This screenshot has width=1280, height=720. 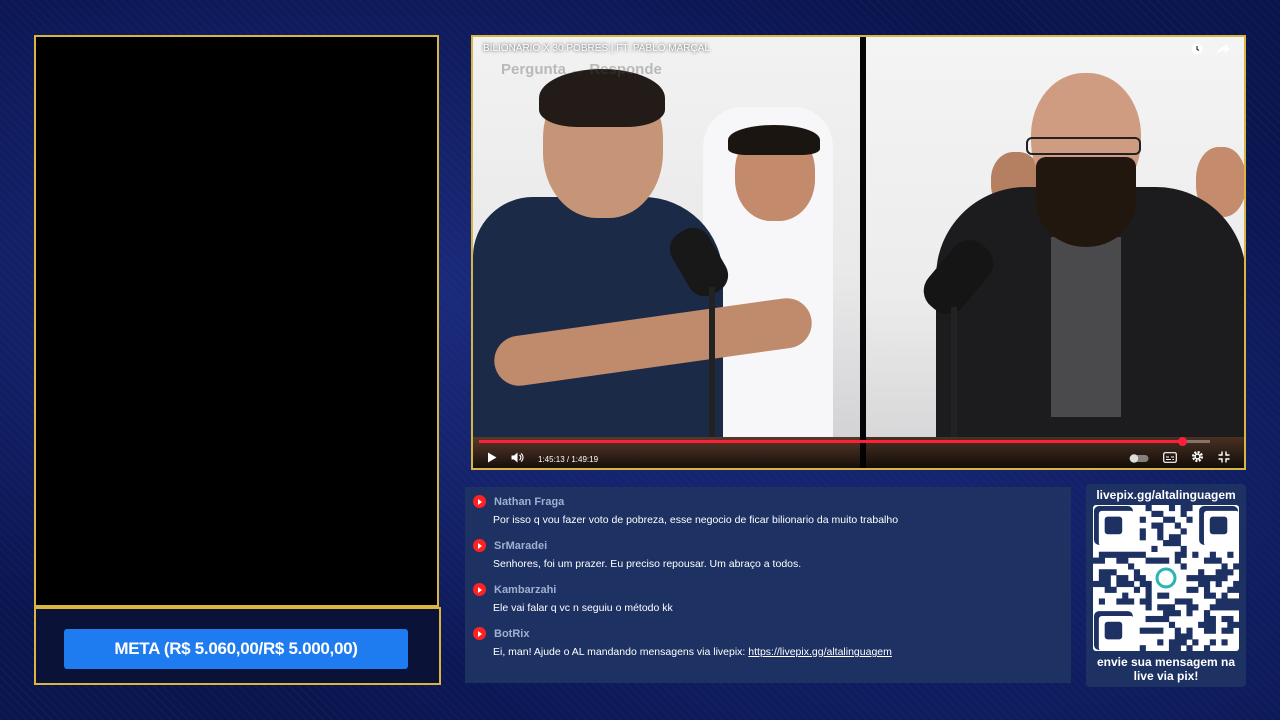 What do you see at coordinates (1139, 459) in the screenshot?
I see `autoplay-toggle-icon` at bounding box center [1139, 459].